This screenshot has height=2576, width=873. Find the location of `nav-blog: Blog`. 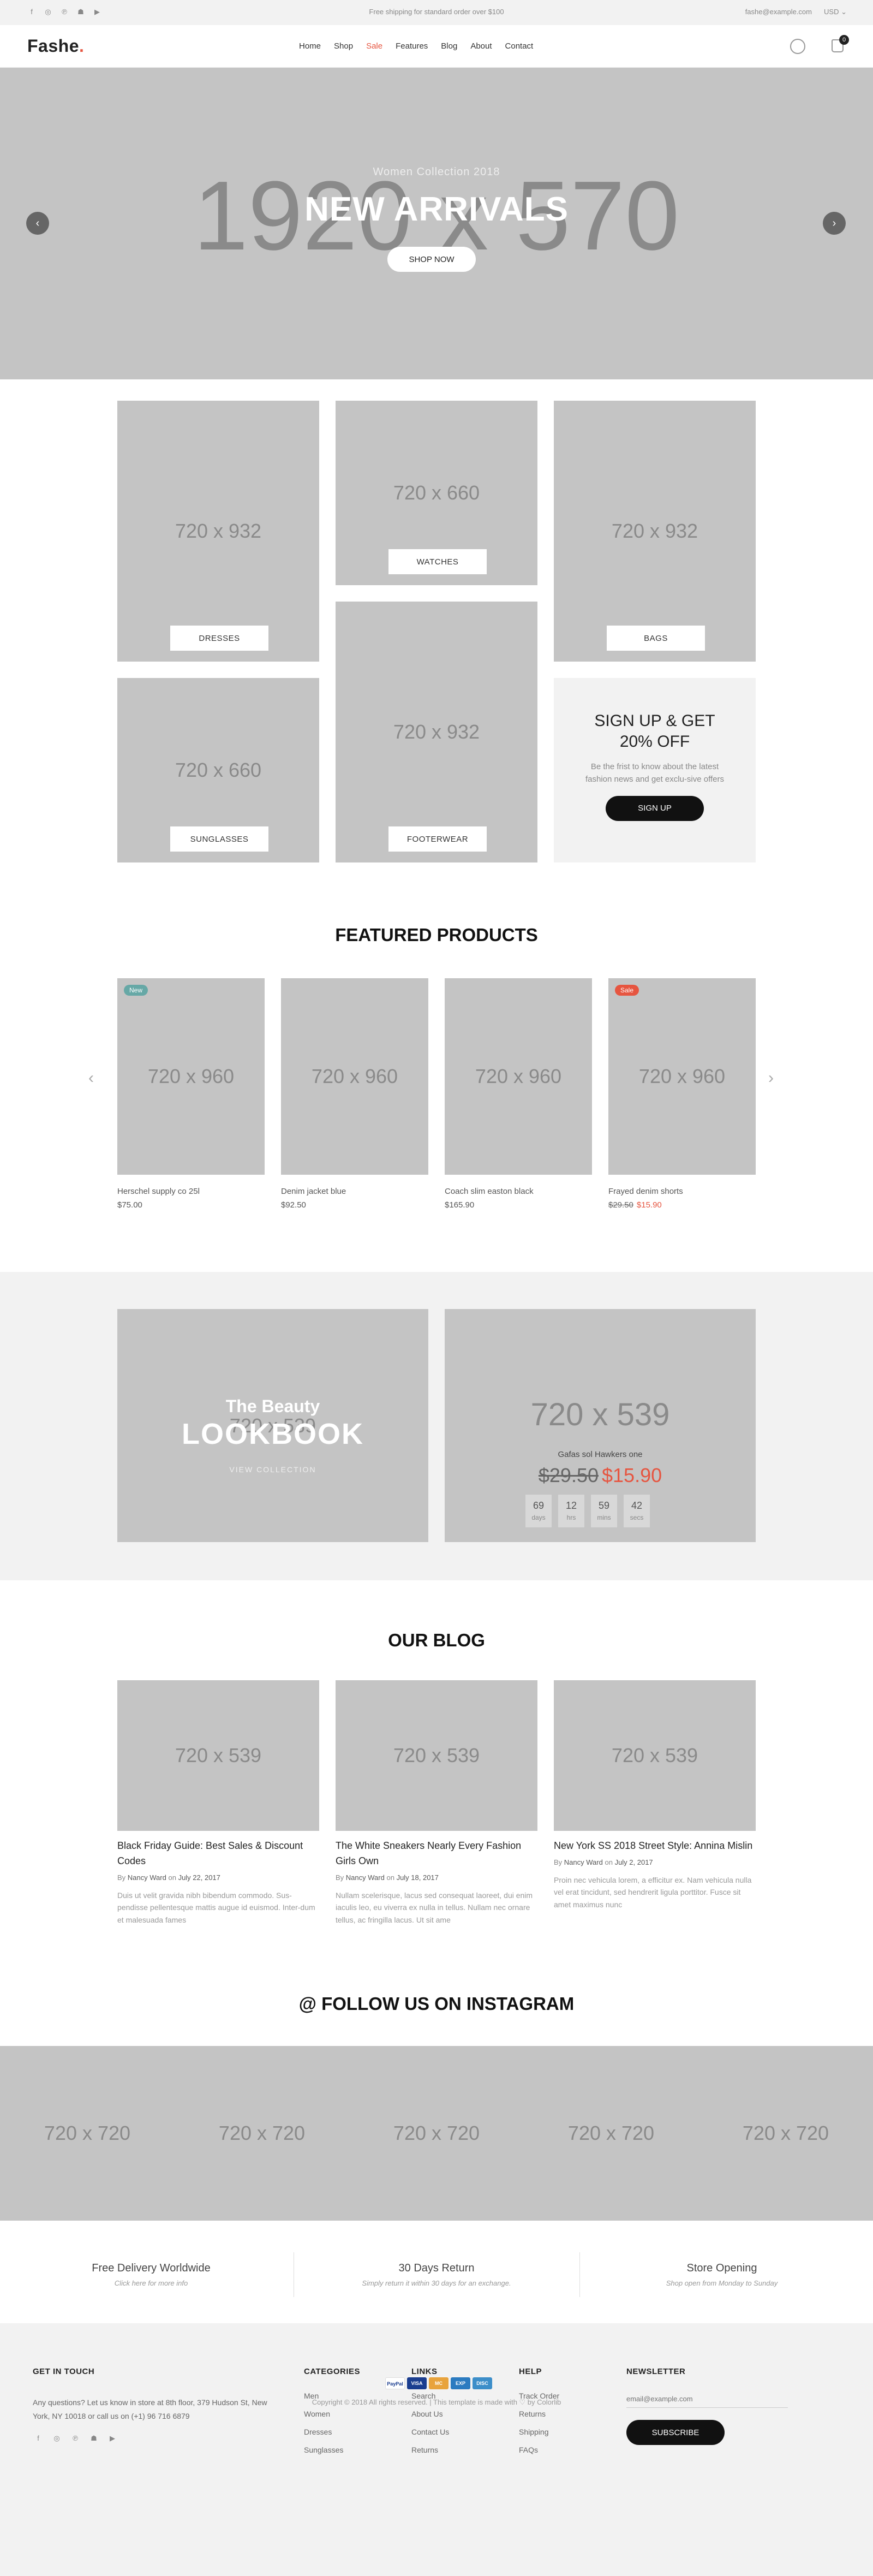

nav-blog: Blog is located at coordinates (449, 46).